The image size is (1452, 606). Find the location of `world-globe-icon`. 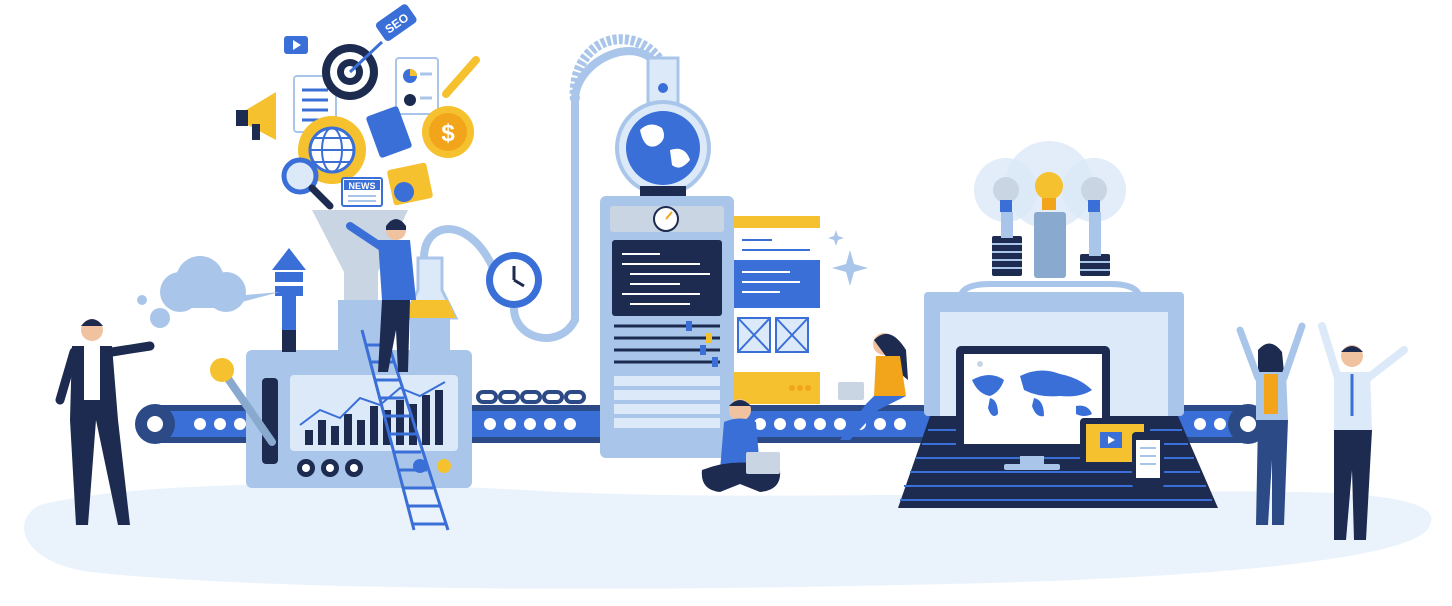

world-globe-icon is located at coordinates (663, 148).